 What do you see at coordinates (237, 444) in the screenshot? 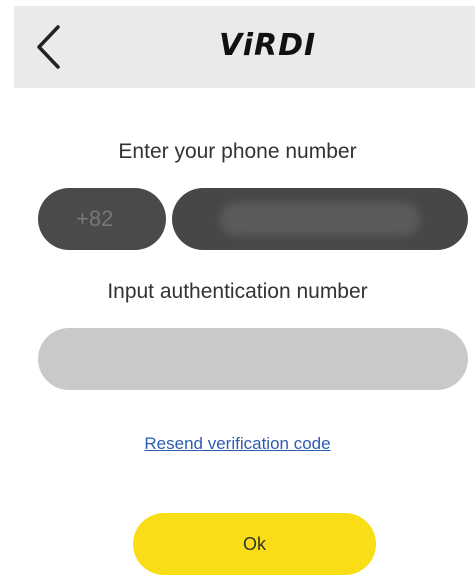
I see `resend-verification-link: Resend verification code` at bounding box center [237, 444].